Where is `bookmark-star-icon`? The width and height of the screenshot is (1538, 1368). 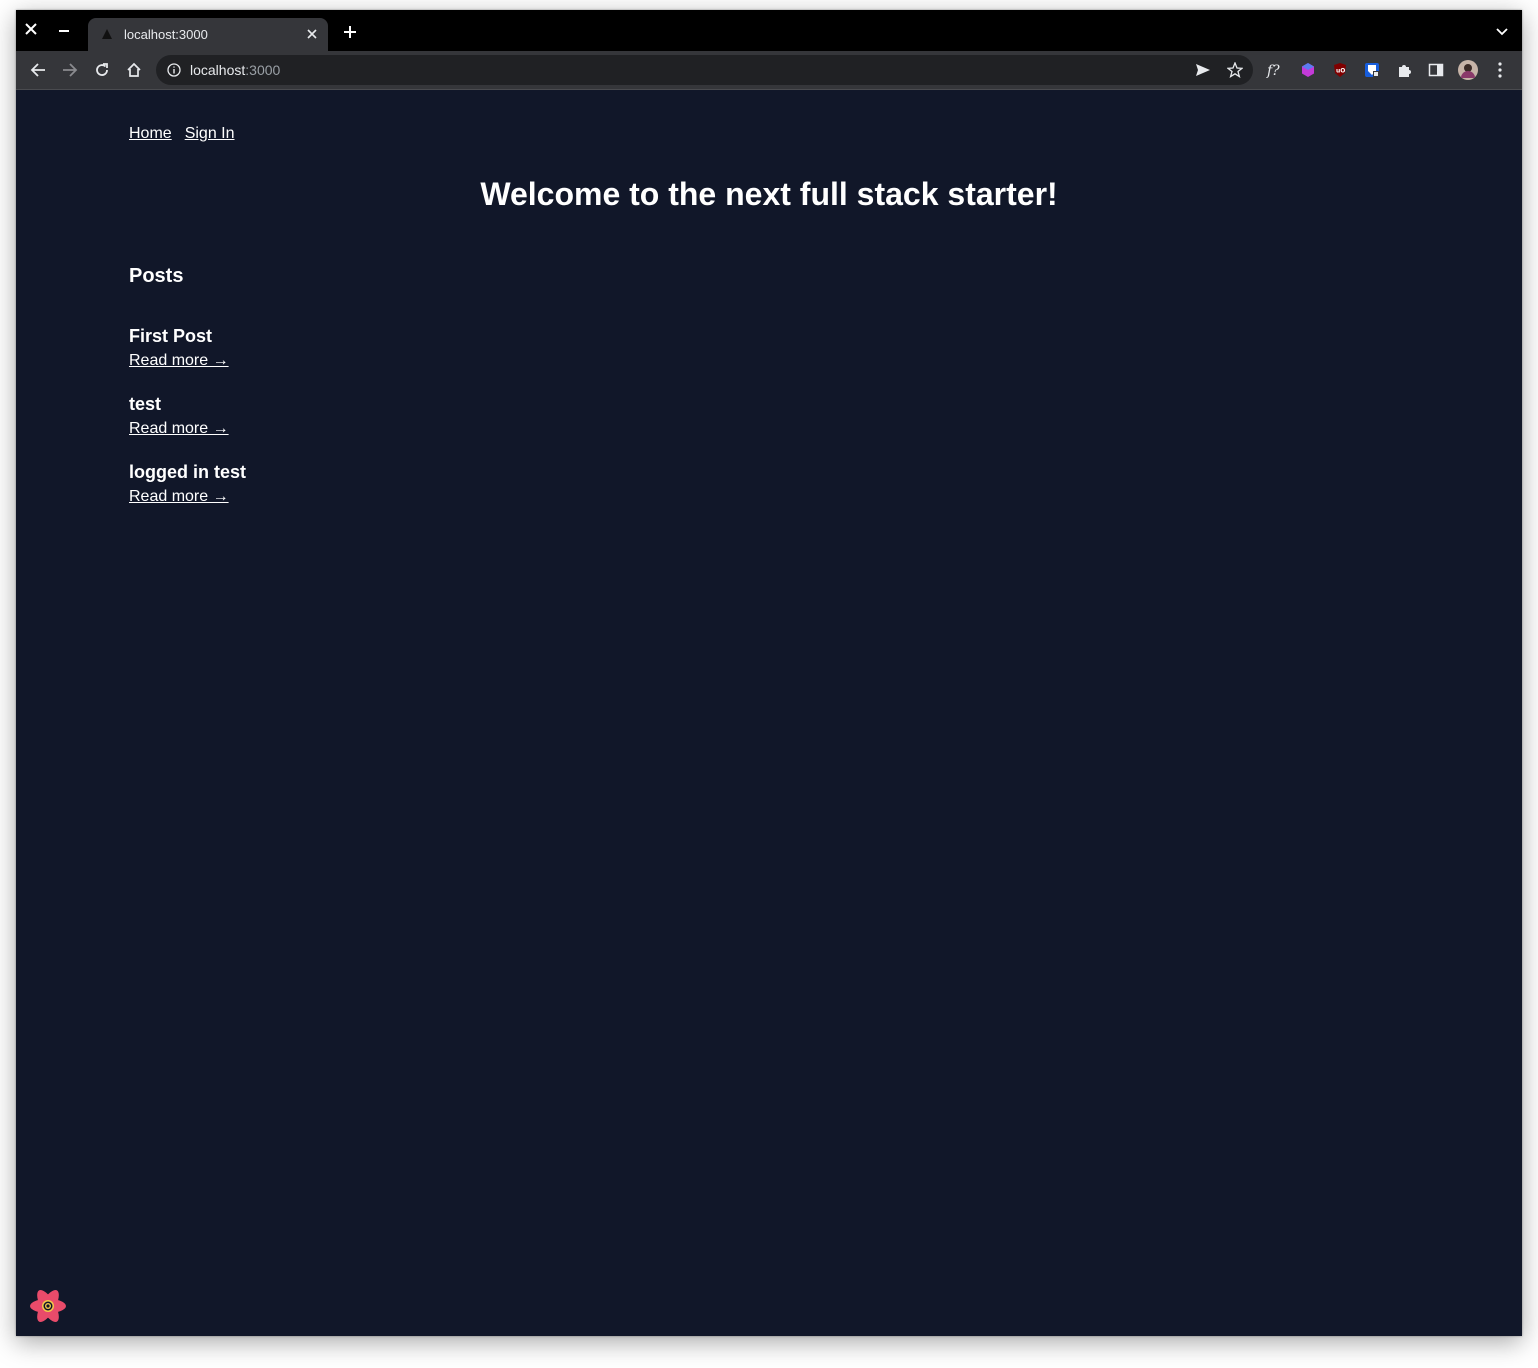
bookmark-star-icon is located at coordinates (1235, 70).